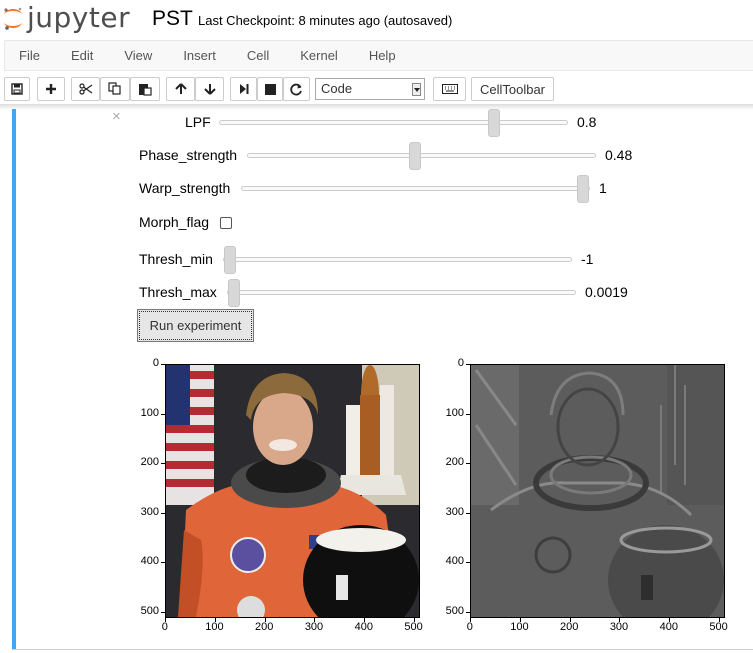 This screenshot has width=753, height=653. I want to click on menubar: File Edit View Insert Cell Kernel Help, so click(378, 55).